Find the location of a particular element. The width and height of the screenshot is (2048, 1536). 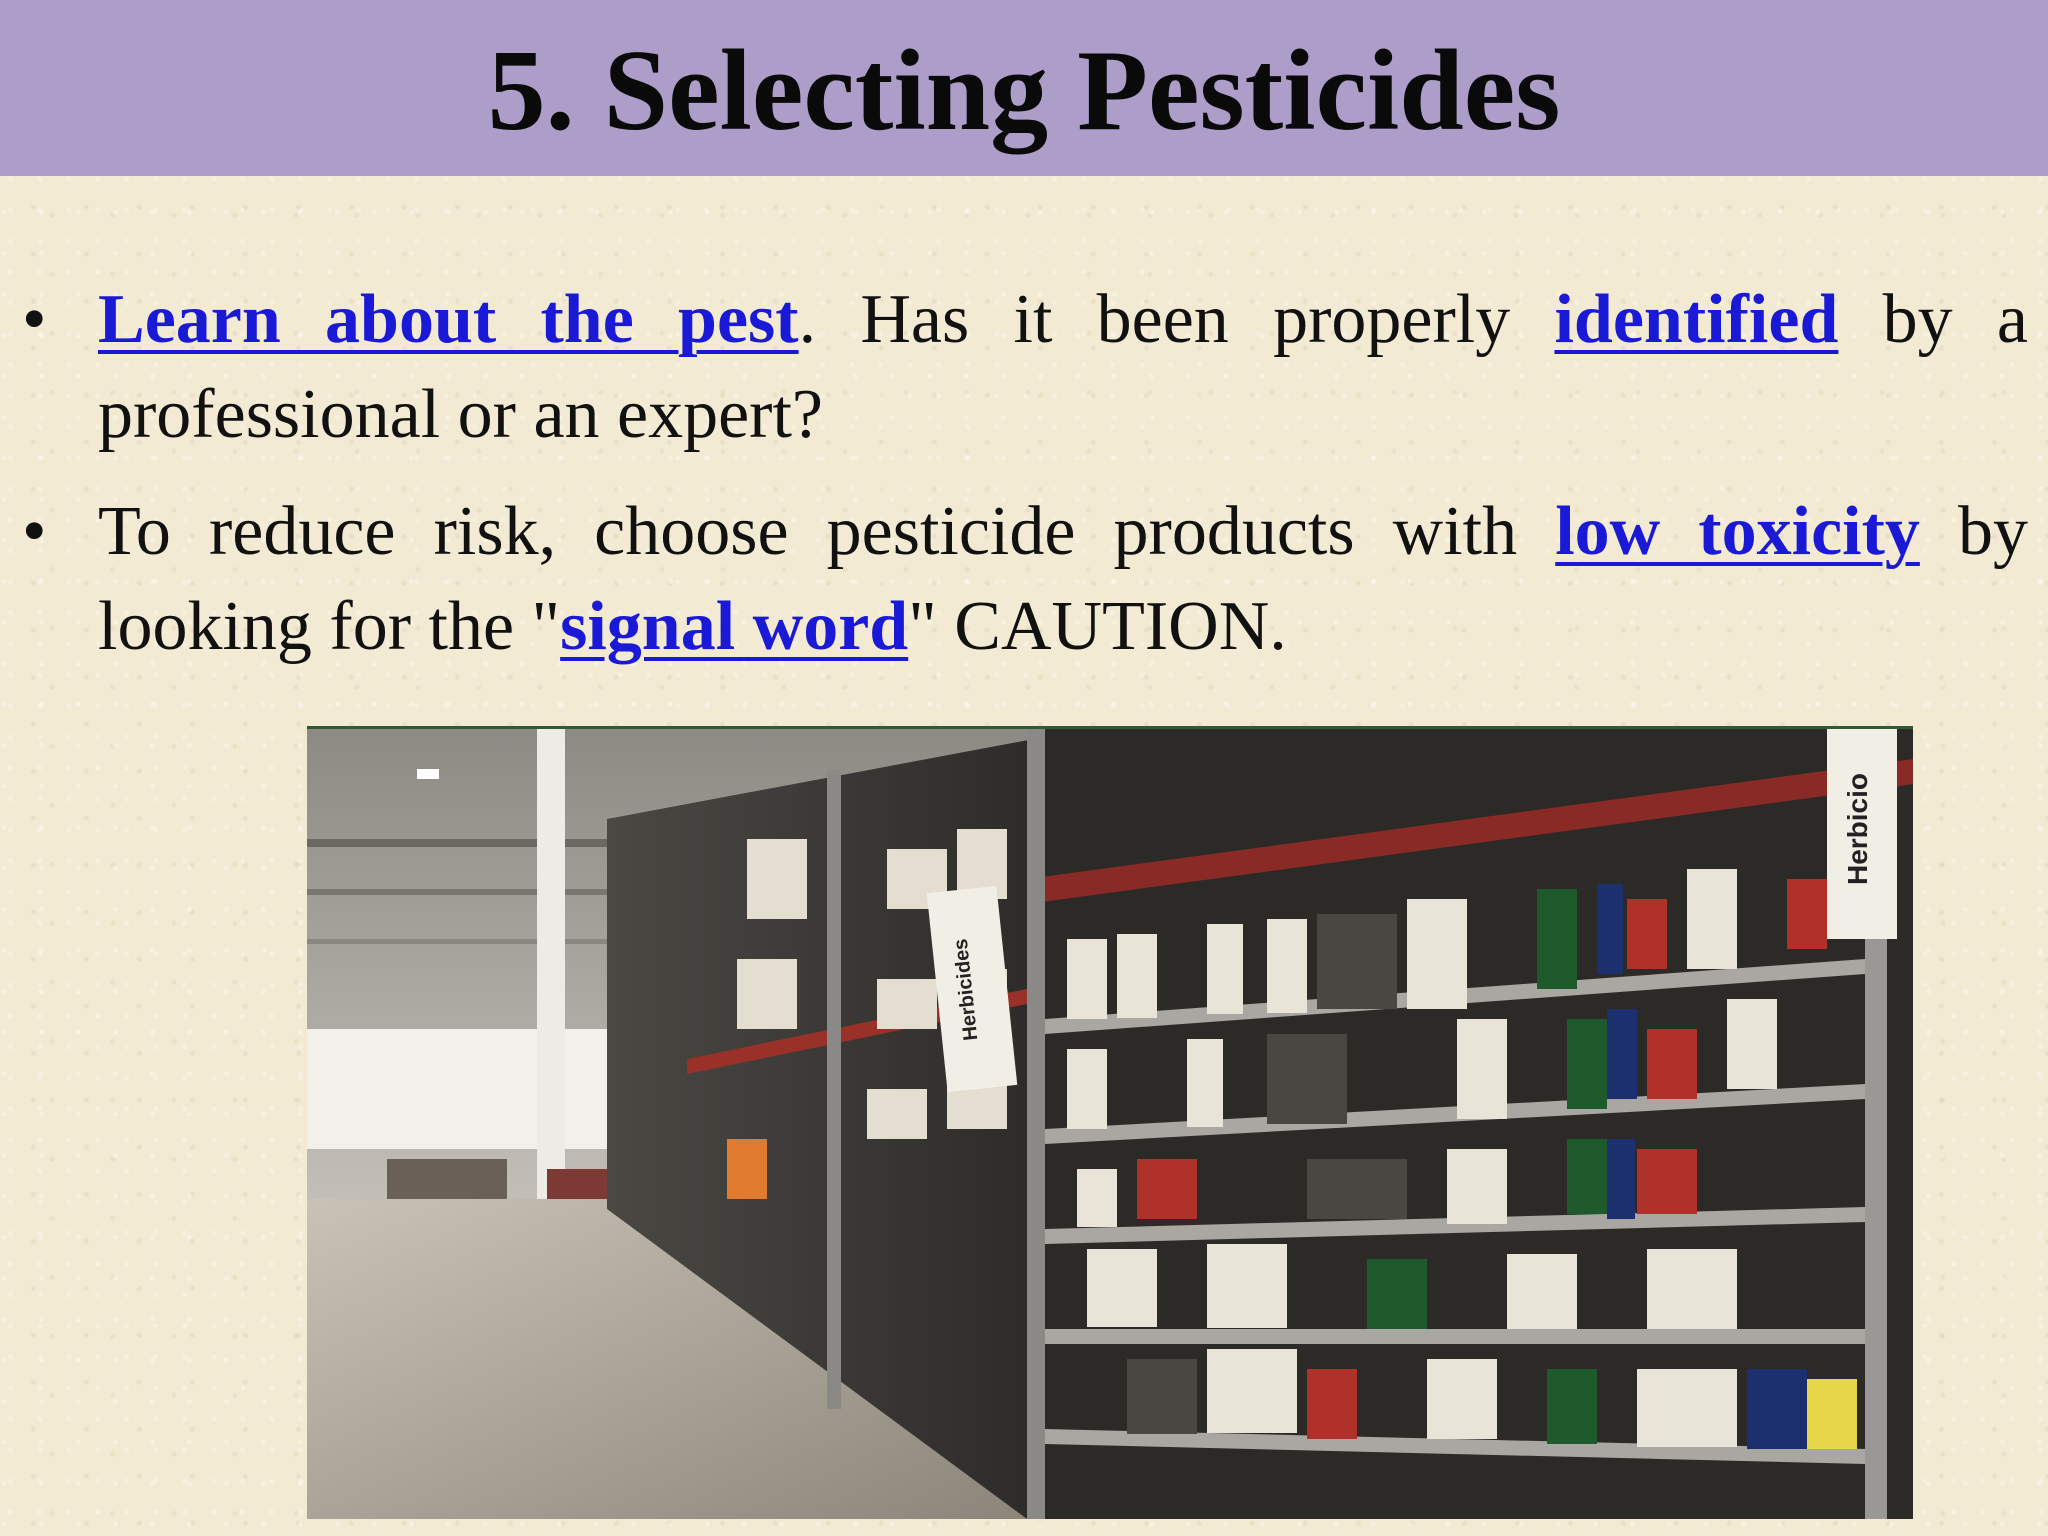

identified-link: identified is located at coordinates (1696, 319).